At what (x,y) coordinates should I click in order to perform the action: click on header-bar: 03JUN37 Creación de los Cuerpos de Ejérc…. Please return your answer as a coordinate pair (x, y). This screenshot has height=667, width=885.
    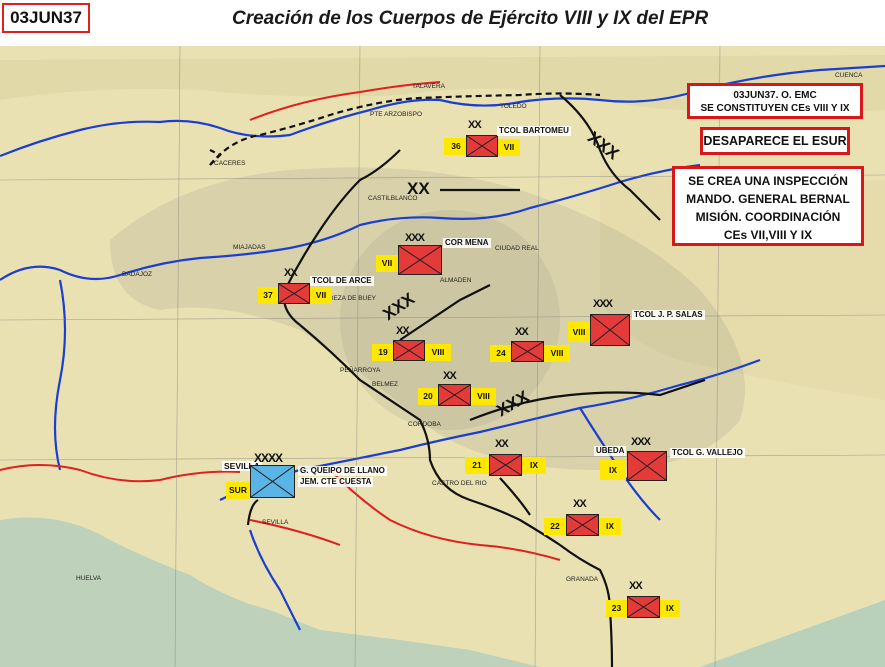
    Looking at the image, I should click on (442, 23).